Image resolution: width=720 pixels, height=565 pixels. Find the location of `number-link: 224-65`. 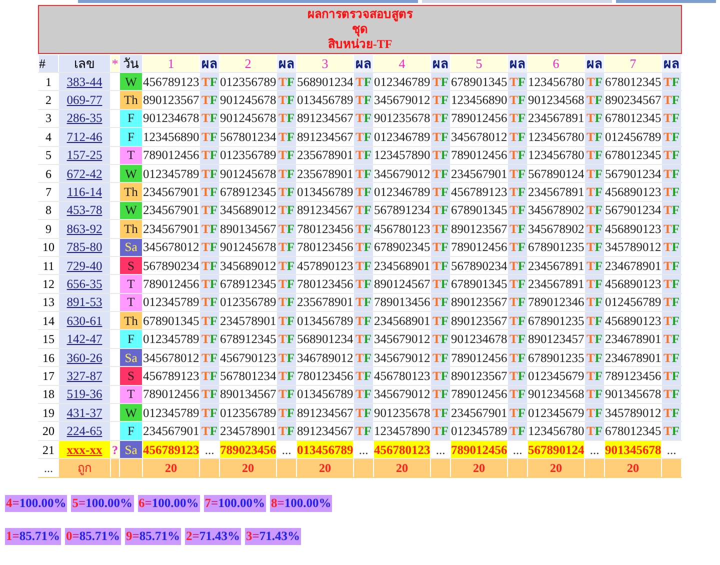

number-link: 224-65 is located at coordinates (84, 431).